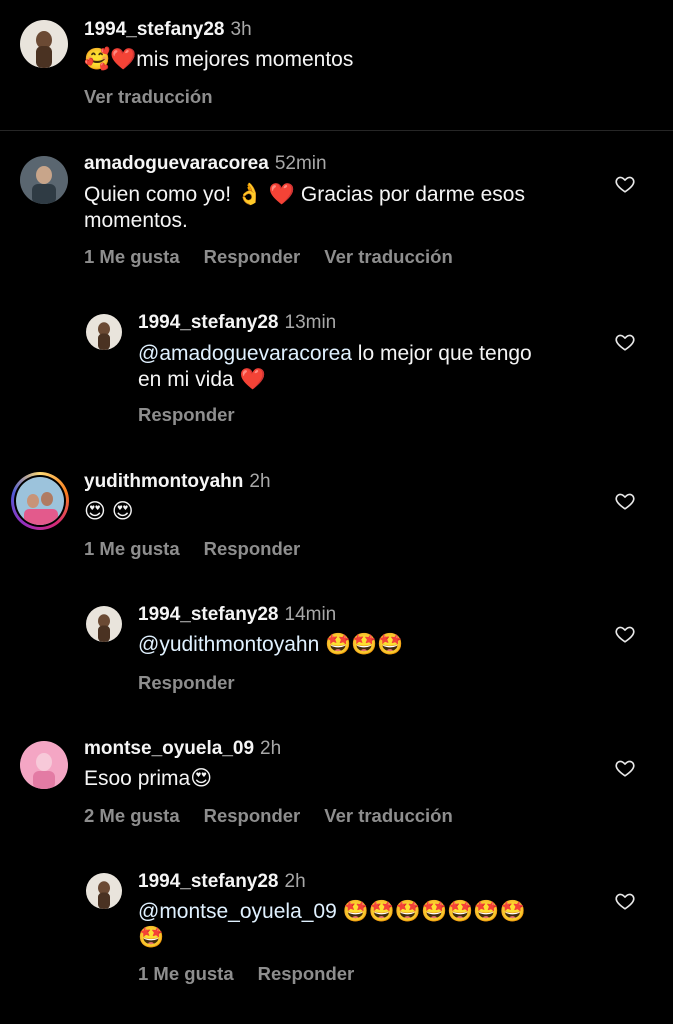  I want to click on caption-actions: Ver traducción, so click(160, 97).